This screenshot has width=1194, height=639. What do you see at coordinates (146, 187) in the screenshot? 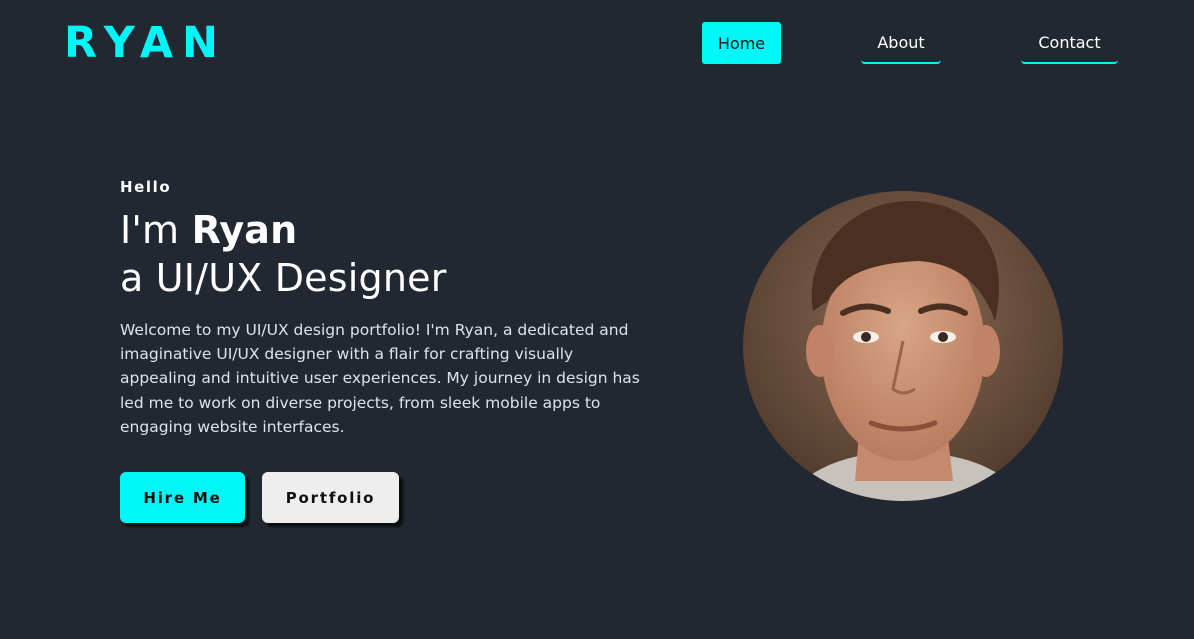
I see `hero-greeting: Hello` at bounding box center [146, 187].